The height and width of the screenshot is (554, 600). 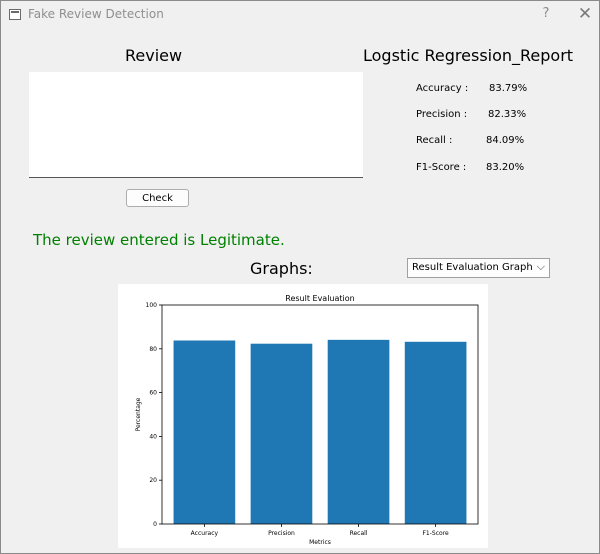 What do you see at coordinates (281, 433) in the screenshot?
I see `bar-precision` at bounding box center [281, 433].